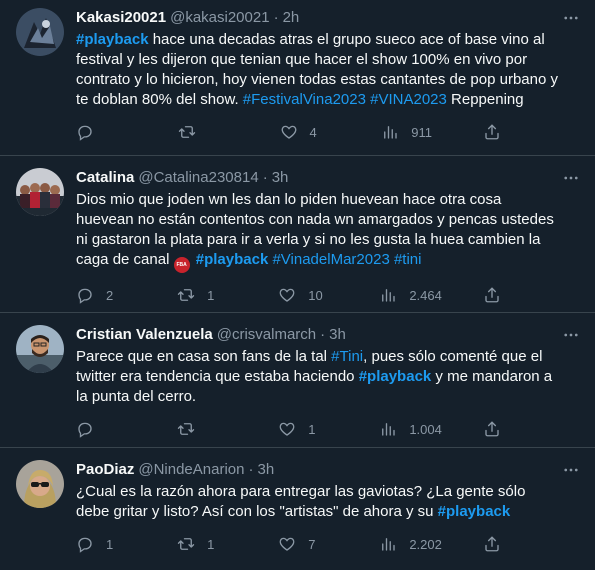 The image size is (595, 570). What do you see at coordinates (347, 356) in the screenshot?
I see `hashtag-link: #Tini` at bounding box center [347, 356].